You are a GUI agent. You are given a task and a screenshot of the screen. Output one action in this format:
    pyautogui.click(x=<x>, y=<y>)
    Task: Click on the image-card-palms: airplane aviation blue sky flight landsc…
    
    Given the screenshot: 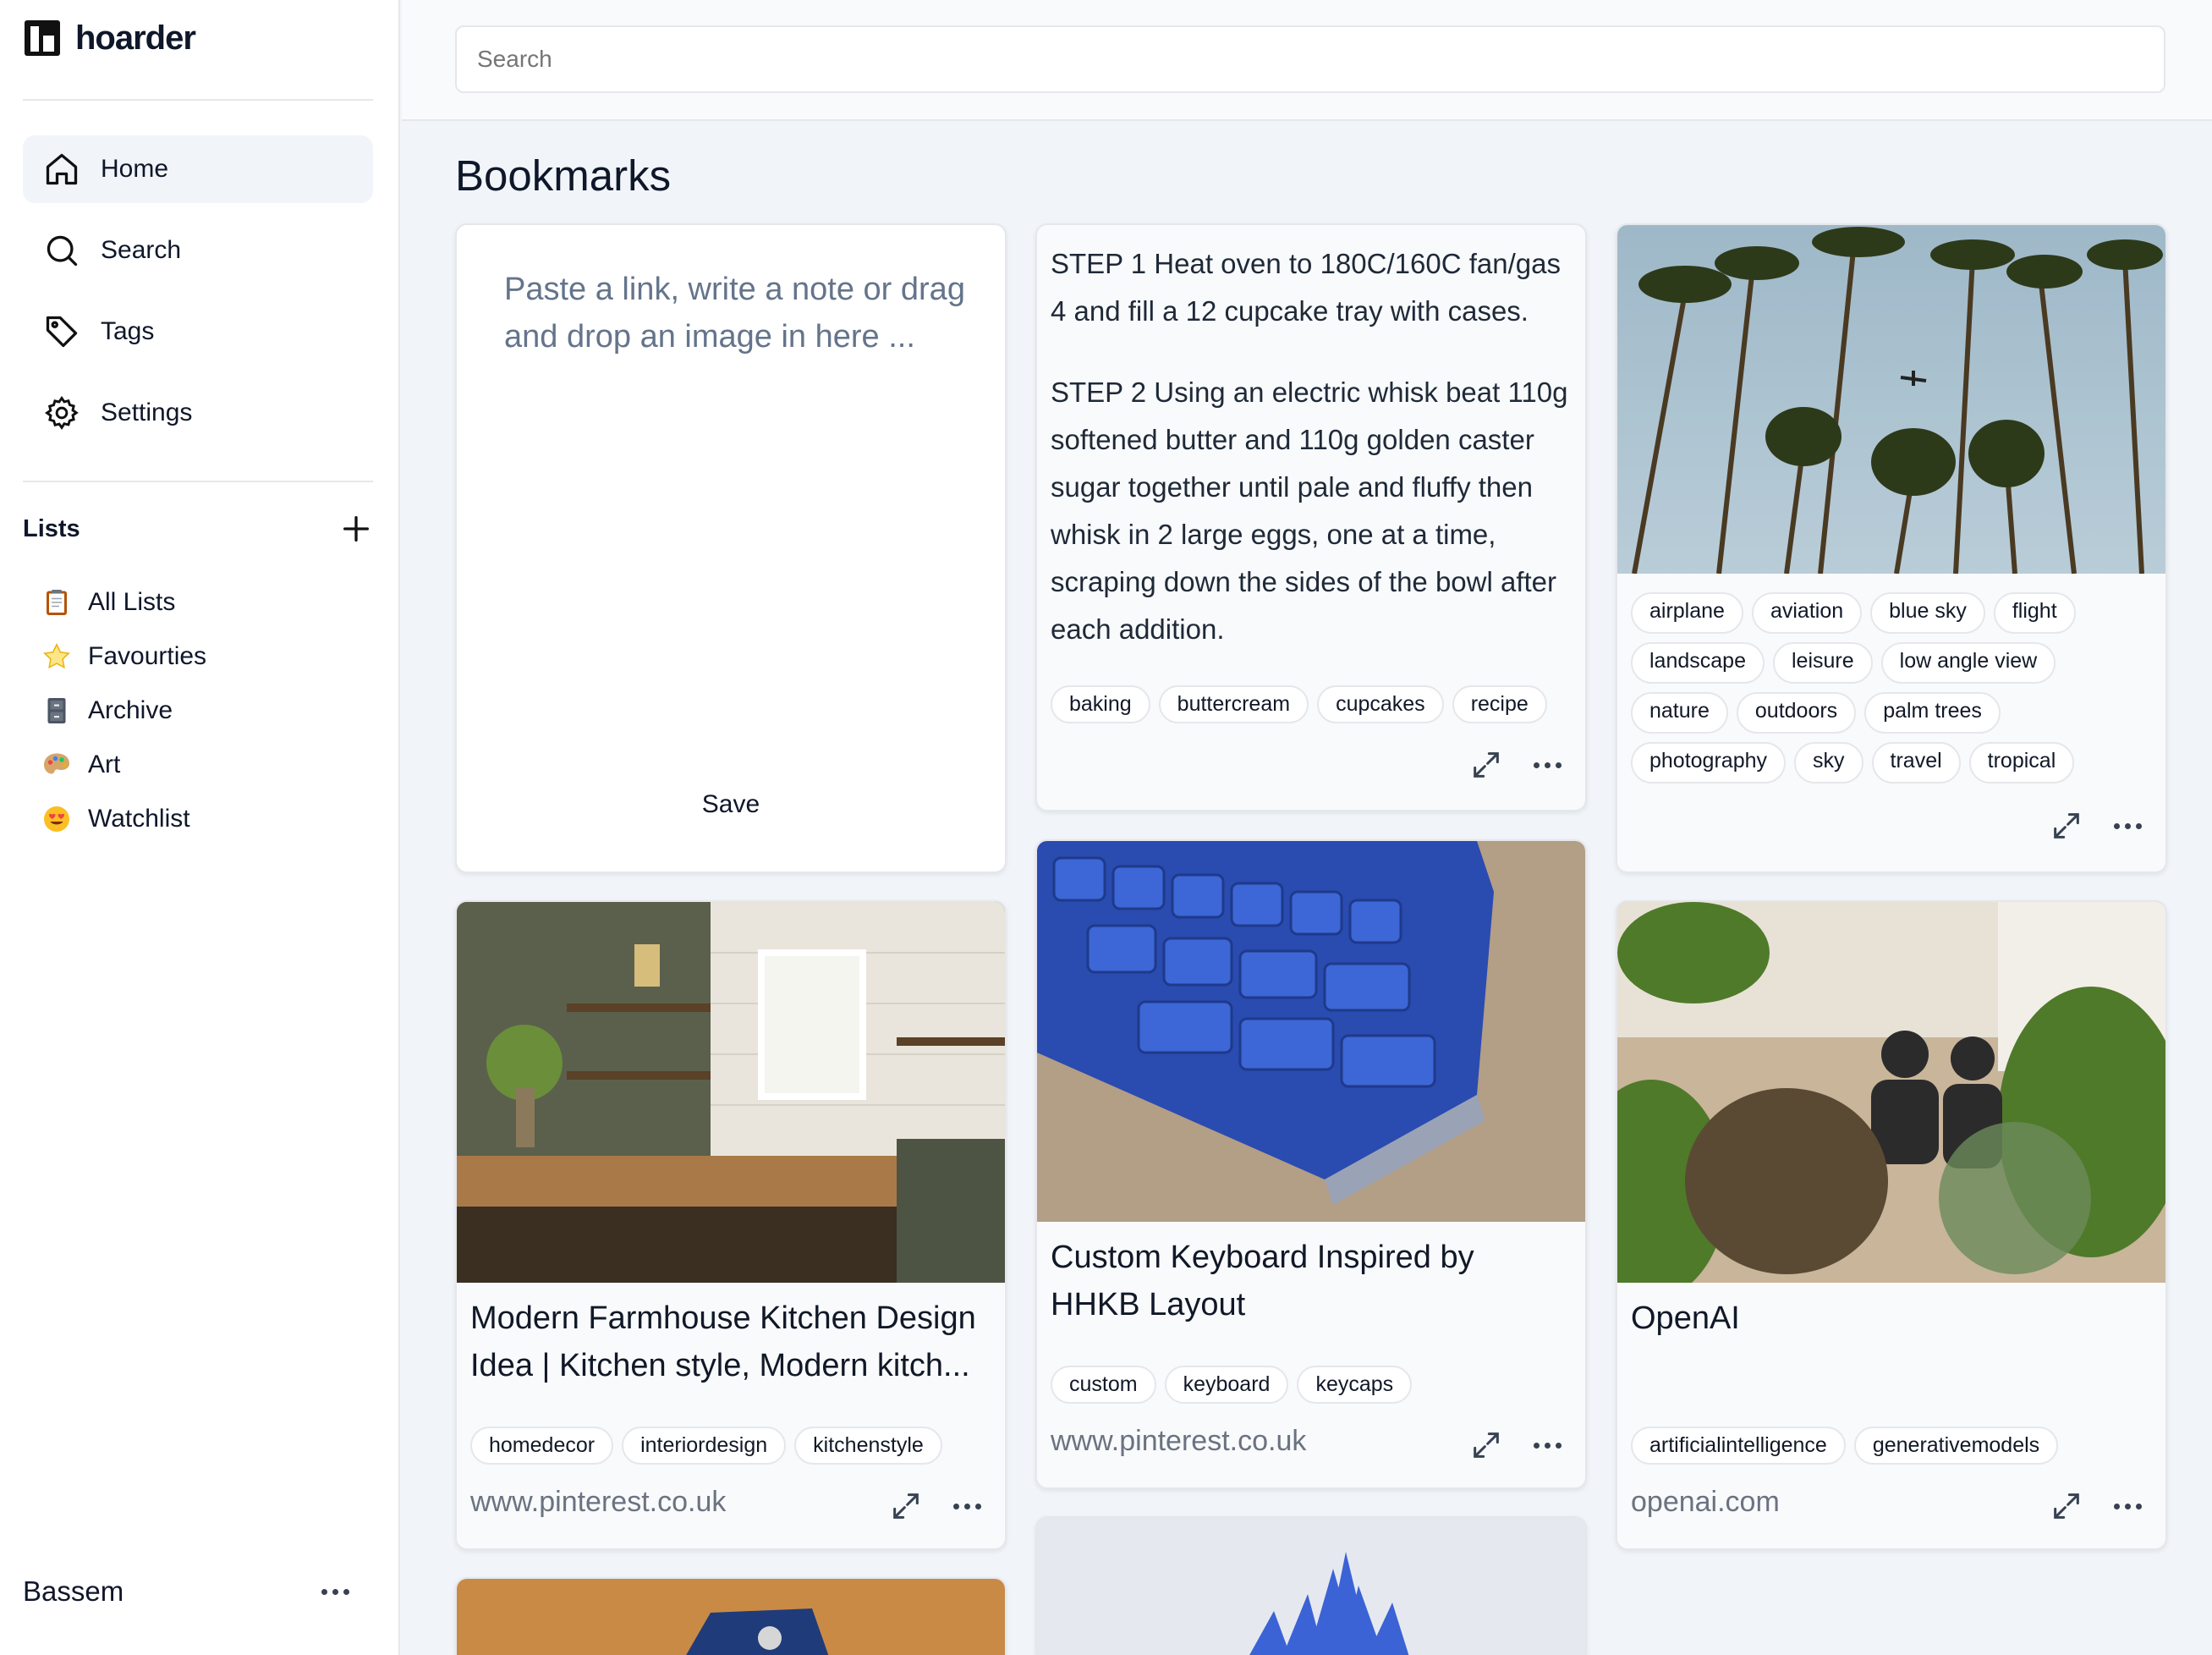 What is the action you would take?
    pyautogui.click(x=1891, y=548)
    